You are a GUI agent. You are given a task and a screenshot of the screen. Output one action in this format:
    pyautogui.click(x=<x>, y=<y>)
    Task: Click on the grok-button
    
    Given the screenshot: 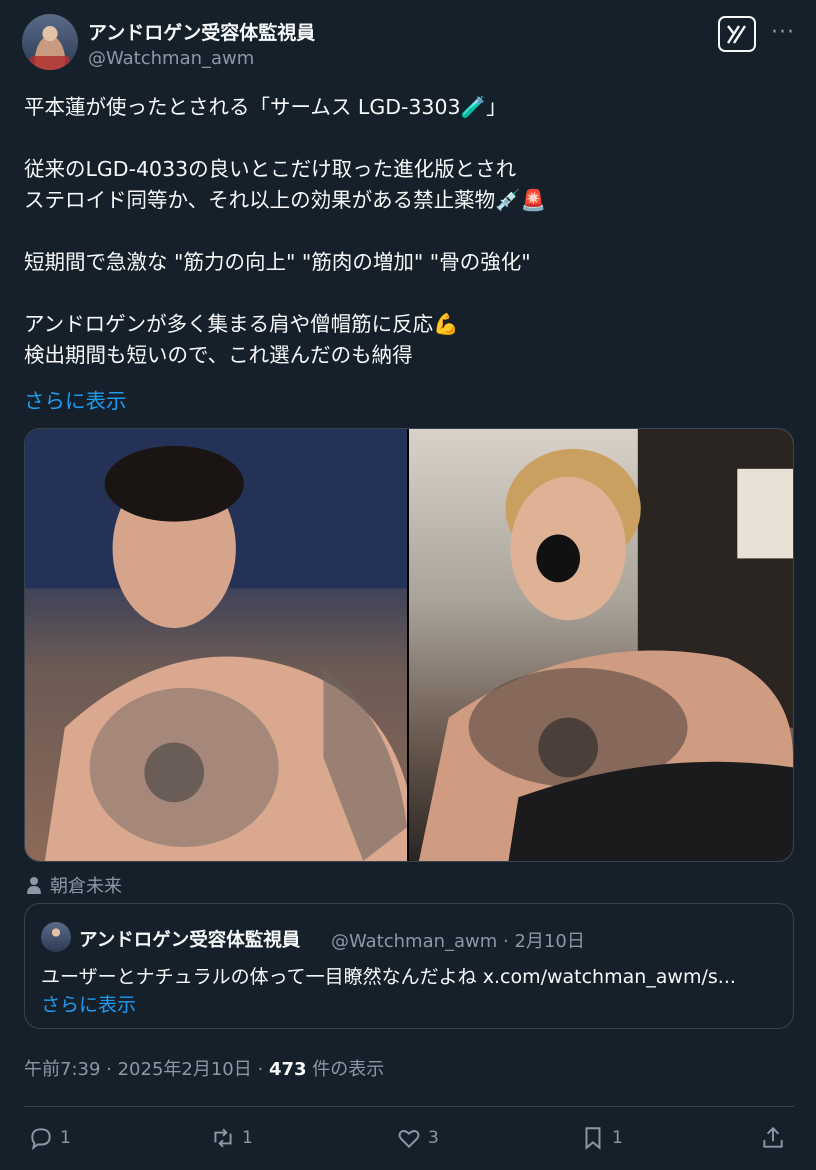 What is the action you would take?
    pyautogui.click(x=737, y=34)
    